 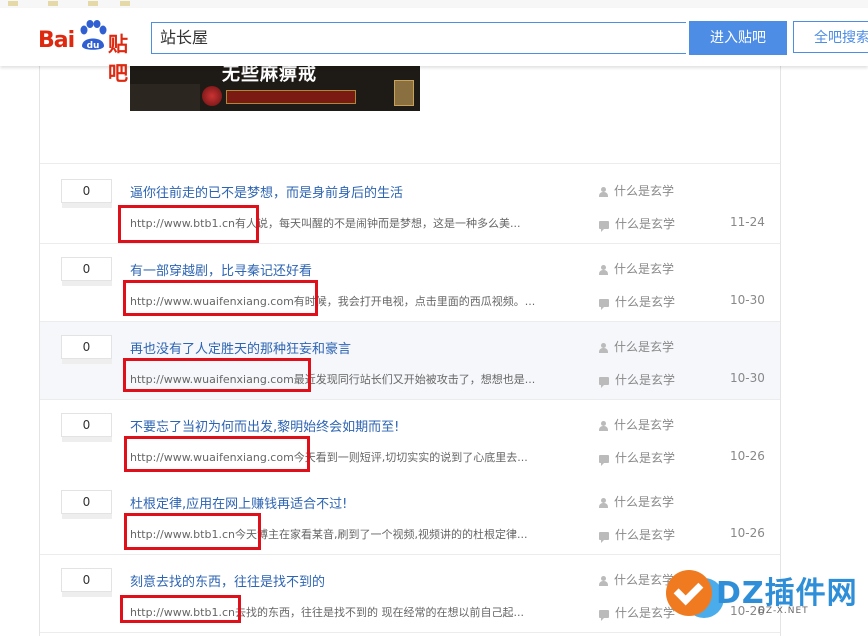 What do you see at coordinates (264, 425) in the screenshot?
I see `thread-title-link: 不要忘了当初为何而出发,黎明始终会如期而至!` at bounding box center [264, 425].